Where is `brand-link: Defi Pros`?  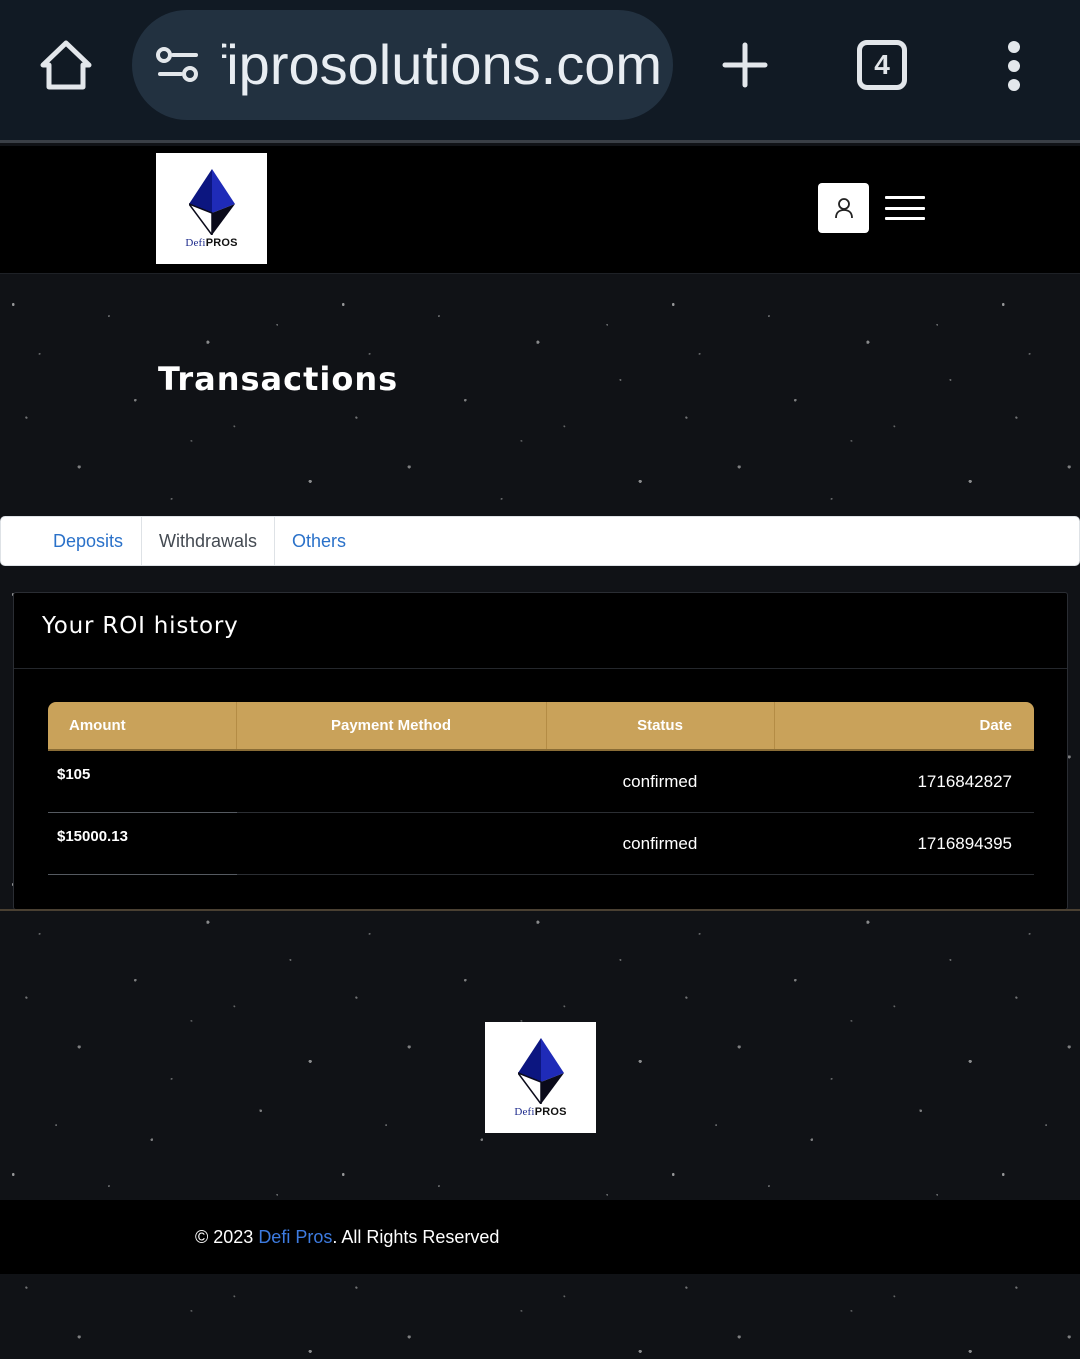
brand-link: Defi Pros is located at coordinates (295, 1237).